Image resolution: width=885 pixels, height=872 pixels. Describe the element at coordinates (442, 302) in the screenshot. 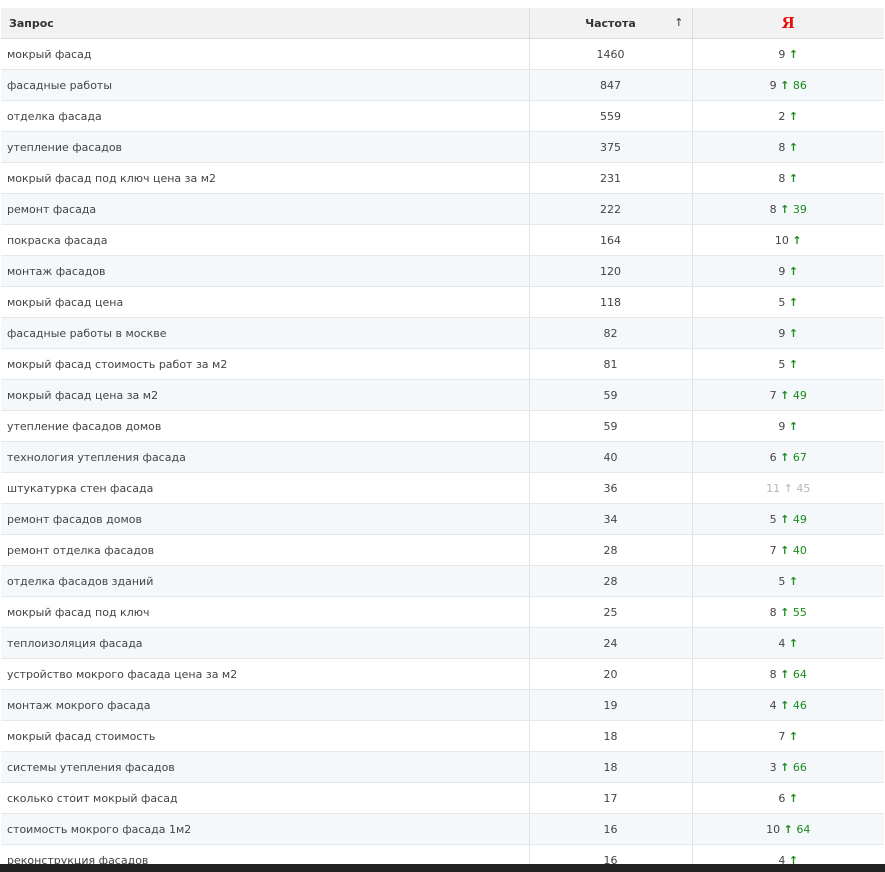

I see `table-row: мокрый фасад цена 118 5 ↑` at that location.